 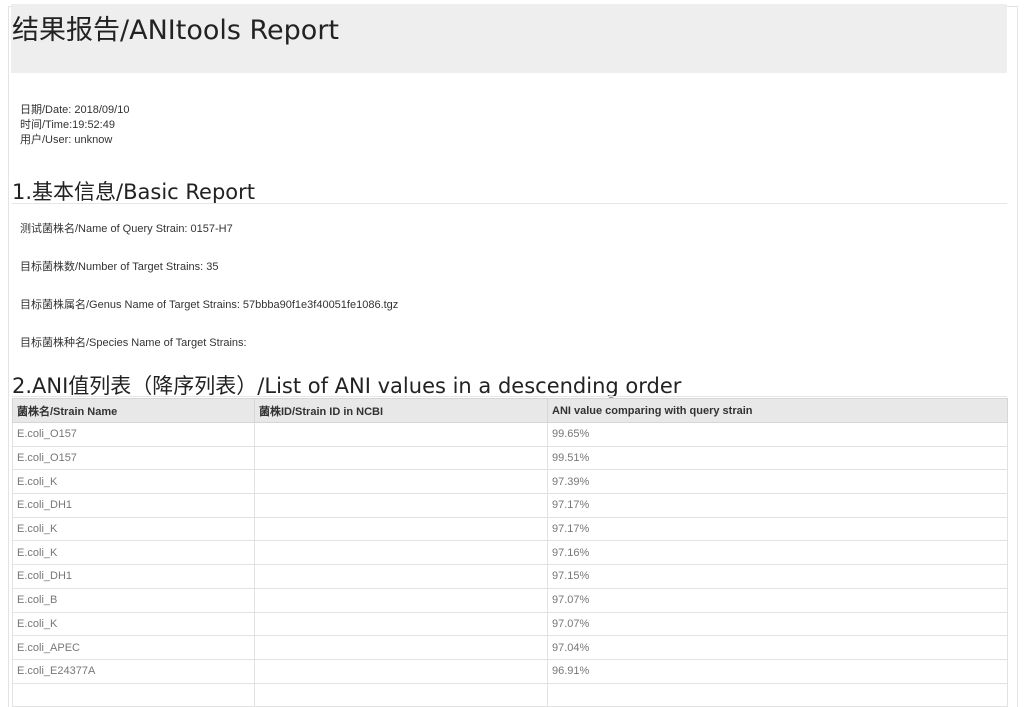 I want to click on table-row: E.coli_O157 99.65%, so click(x=510, y=434).